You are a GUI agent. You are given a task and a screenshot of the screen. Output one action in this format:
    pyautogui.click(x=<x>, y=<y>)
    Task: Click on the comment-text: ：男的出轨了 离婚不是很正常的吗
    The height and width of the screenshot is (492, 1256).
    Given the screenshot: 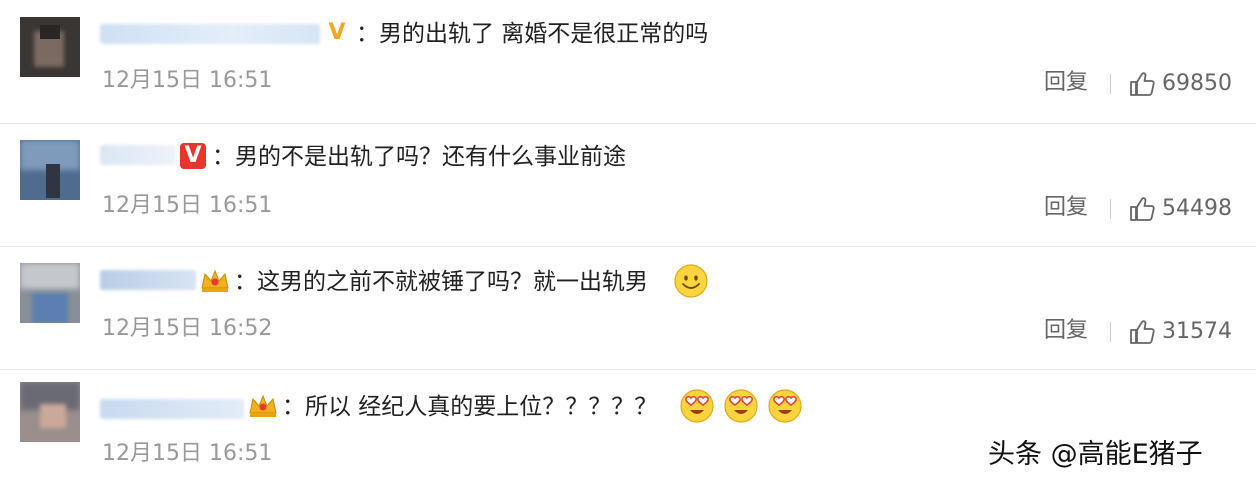 What is the action you would take?
    pyautogui.click(x=532, y=34)
    